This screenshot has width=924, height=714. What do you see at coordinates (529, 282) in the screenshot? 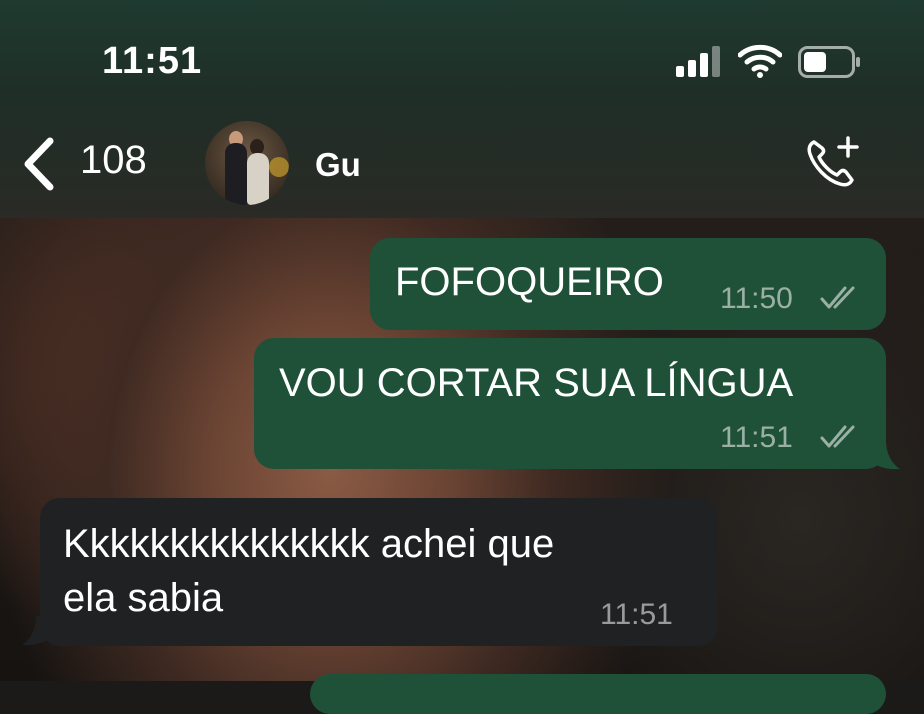
I see `message-text: FOFOQUEIRO` at bounding box center [529, 282].